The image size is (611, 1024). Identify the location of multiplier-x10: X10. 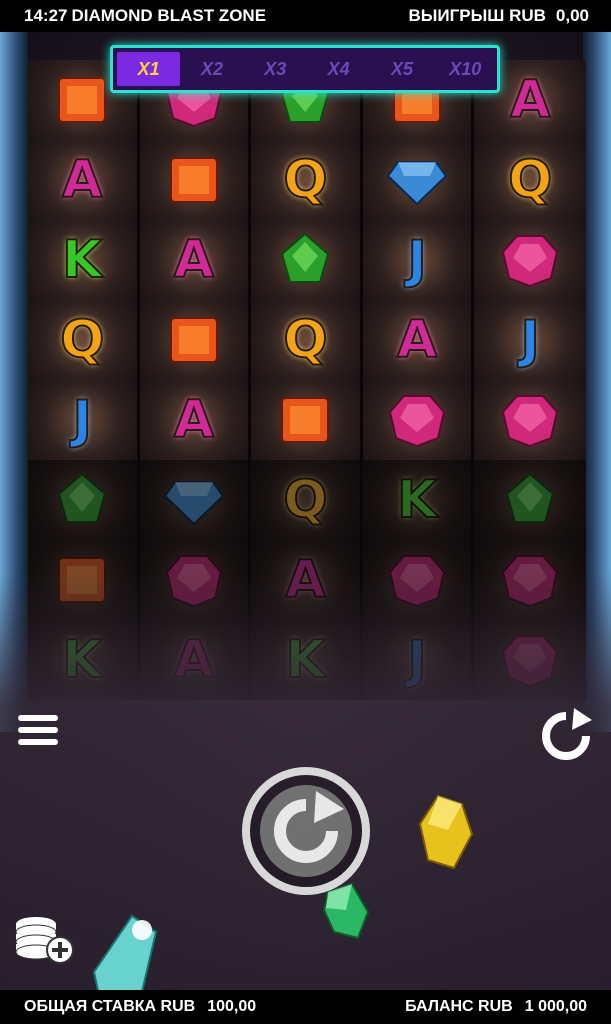
(465, 68).